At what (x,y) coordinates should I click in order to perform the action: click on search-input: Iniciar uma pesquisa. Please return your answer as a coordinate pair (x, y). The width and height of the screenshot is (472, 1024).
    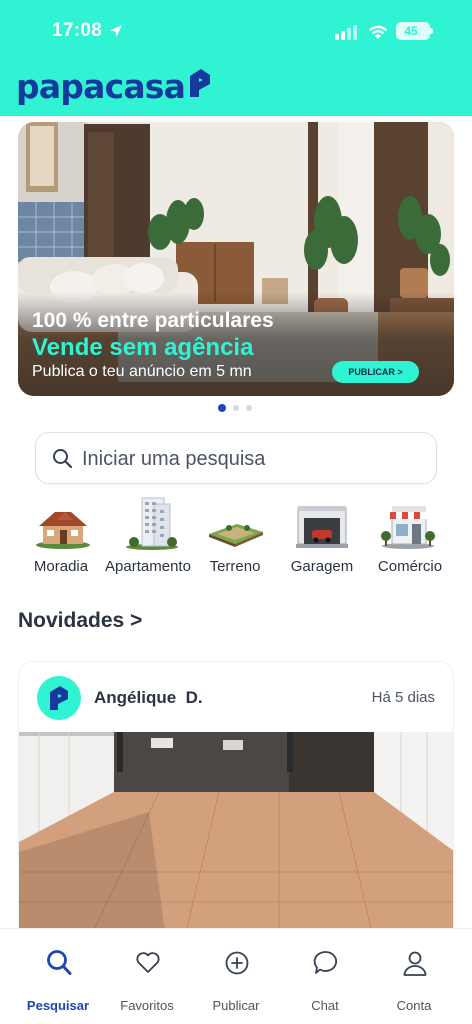
    Looking at the image, I should click on (236, 458).